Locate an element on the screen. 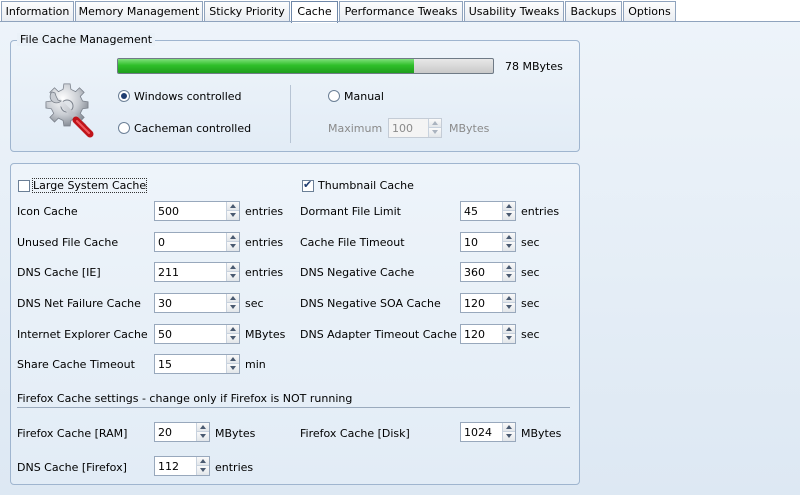 The width and height of the screenshot is (800, 495). maximum-label: Maximum is located at coordinates (355, 128).